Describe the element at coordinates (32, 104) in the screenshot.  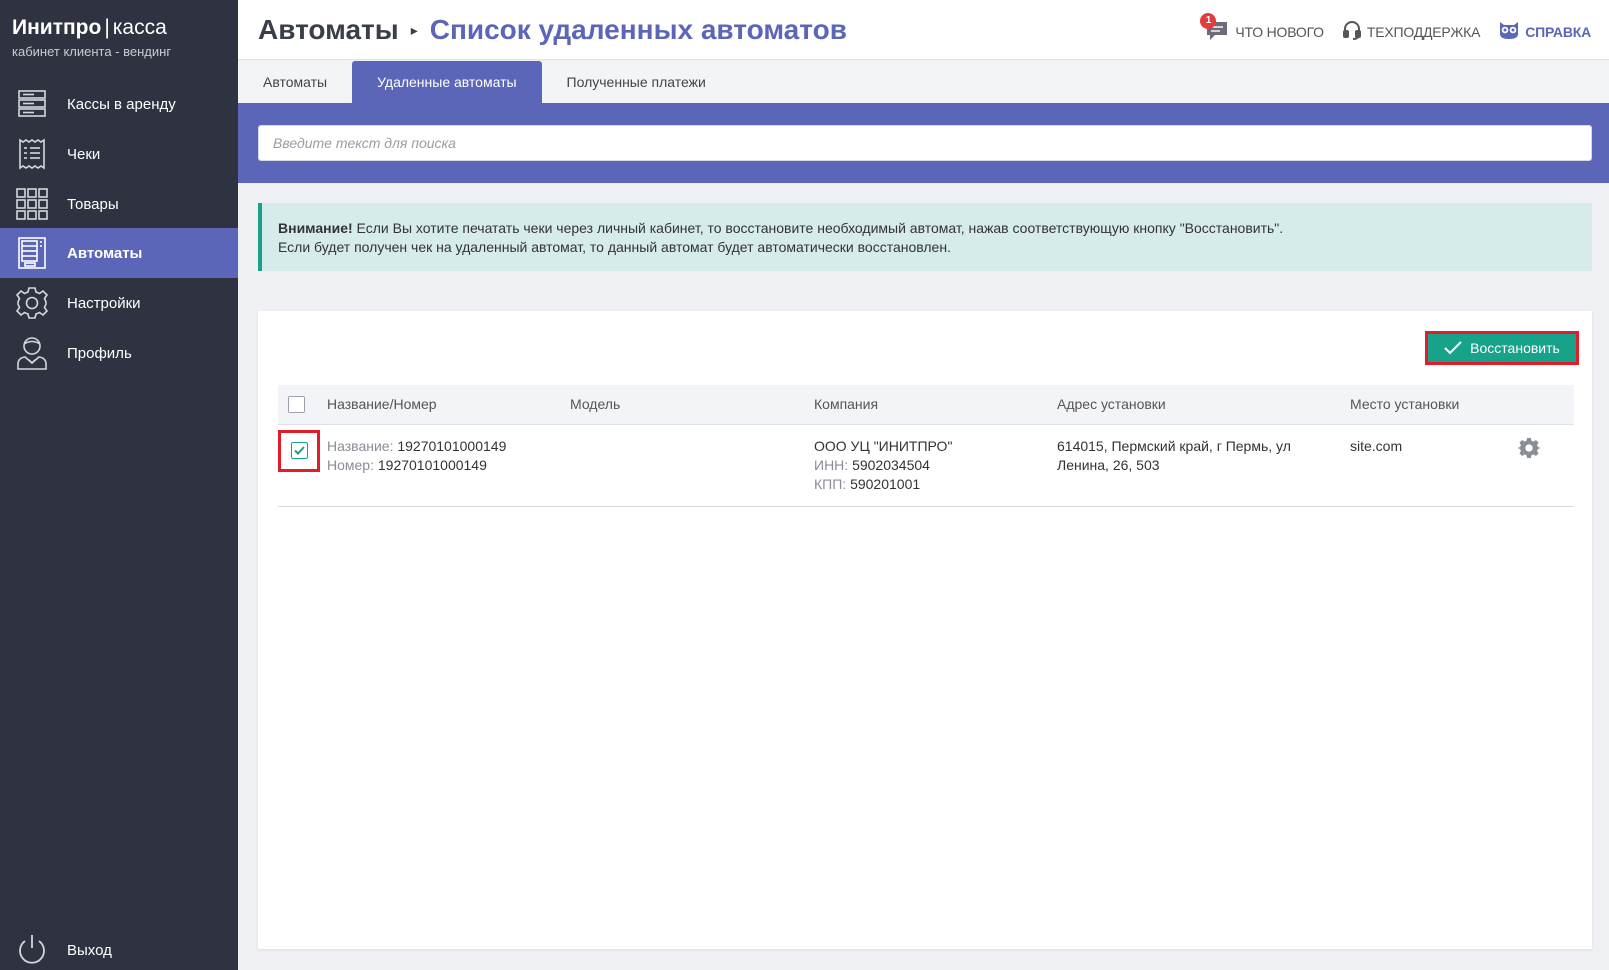
I see `server-icon` at that location.